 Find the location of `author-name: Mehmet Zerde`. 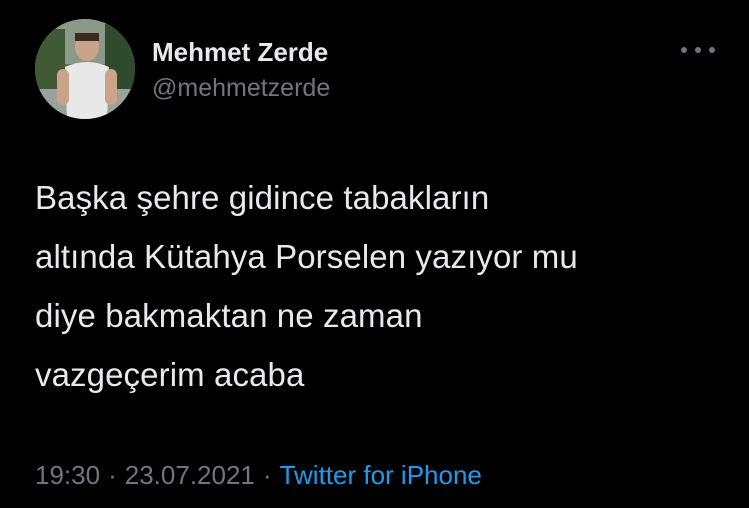

author-name: Mehmet Zerde is located at coordinates (240, 52).